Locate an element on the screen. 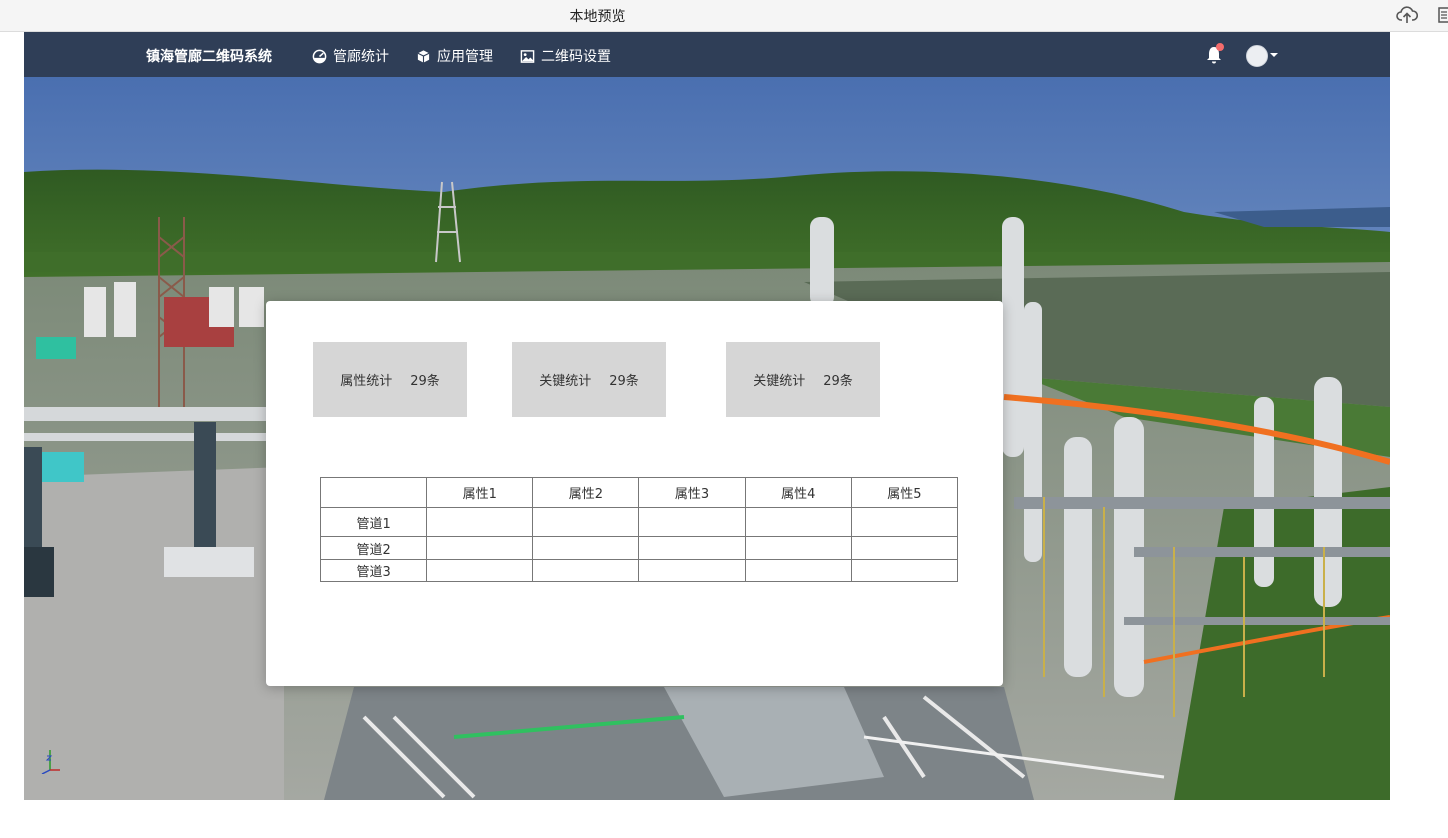 This screenshot has width=1448, height=838. dashboard-icon is located at coordinates (319, 56).